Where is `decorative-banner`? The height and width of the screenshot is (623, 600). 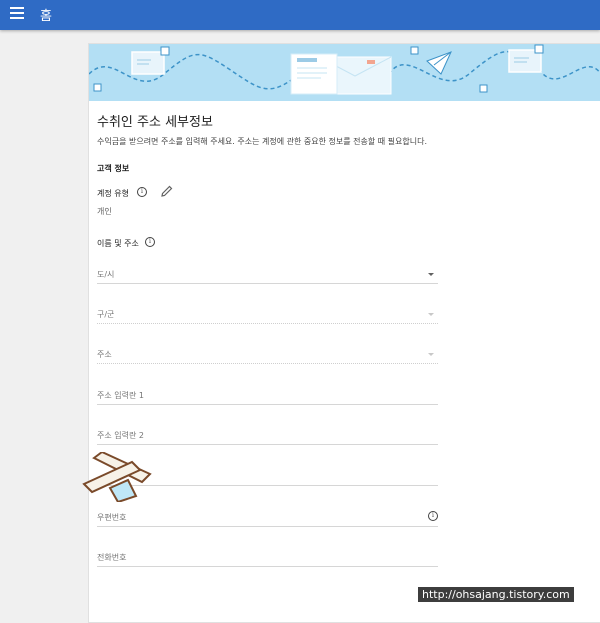
decorative-banner is located at coordinates (344, 72).